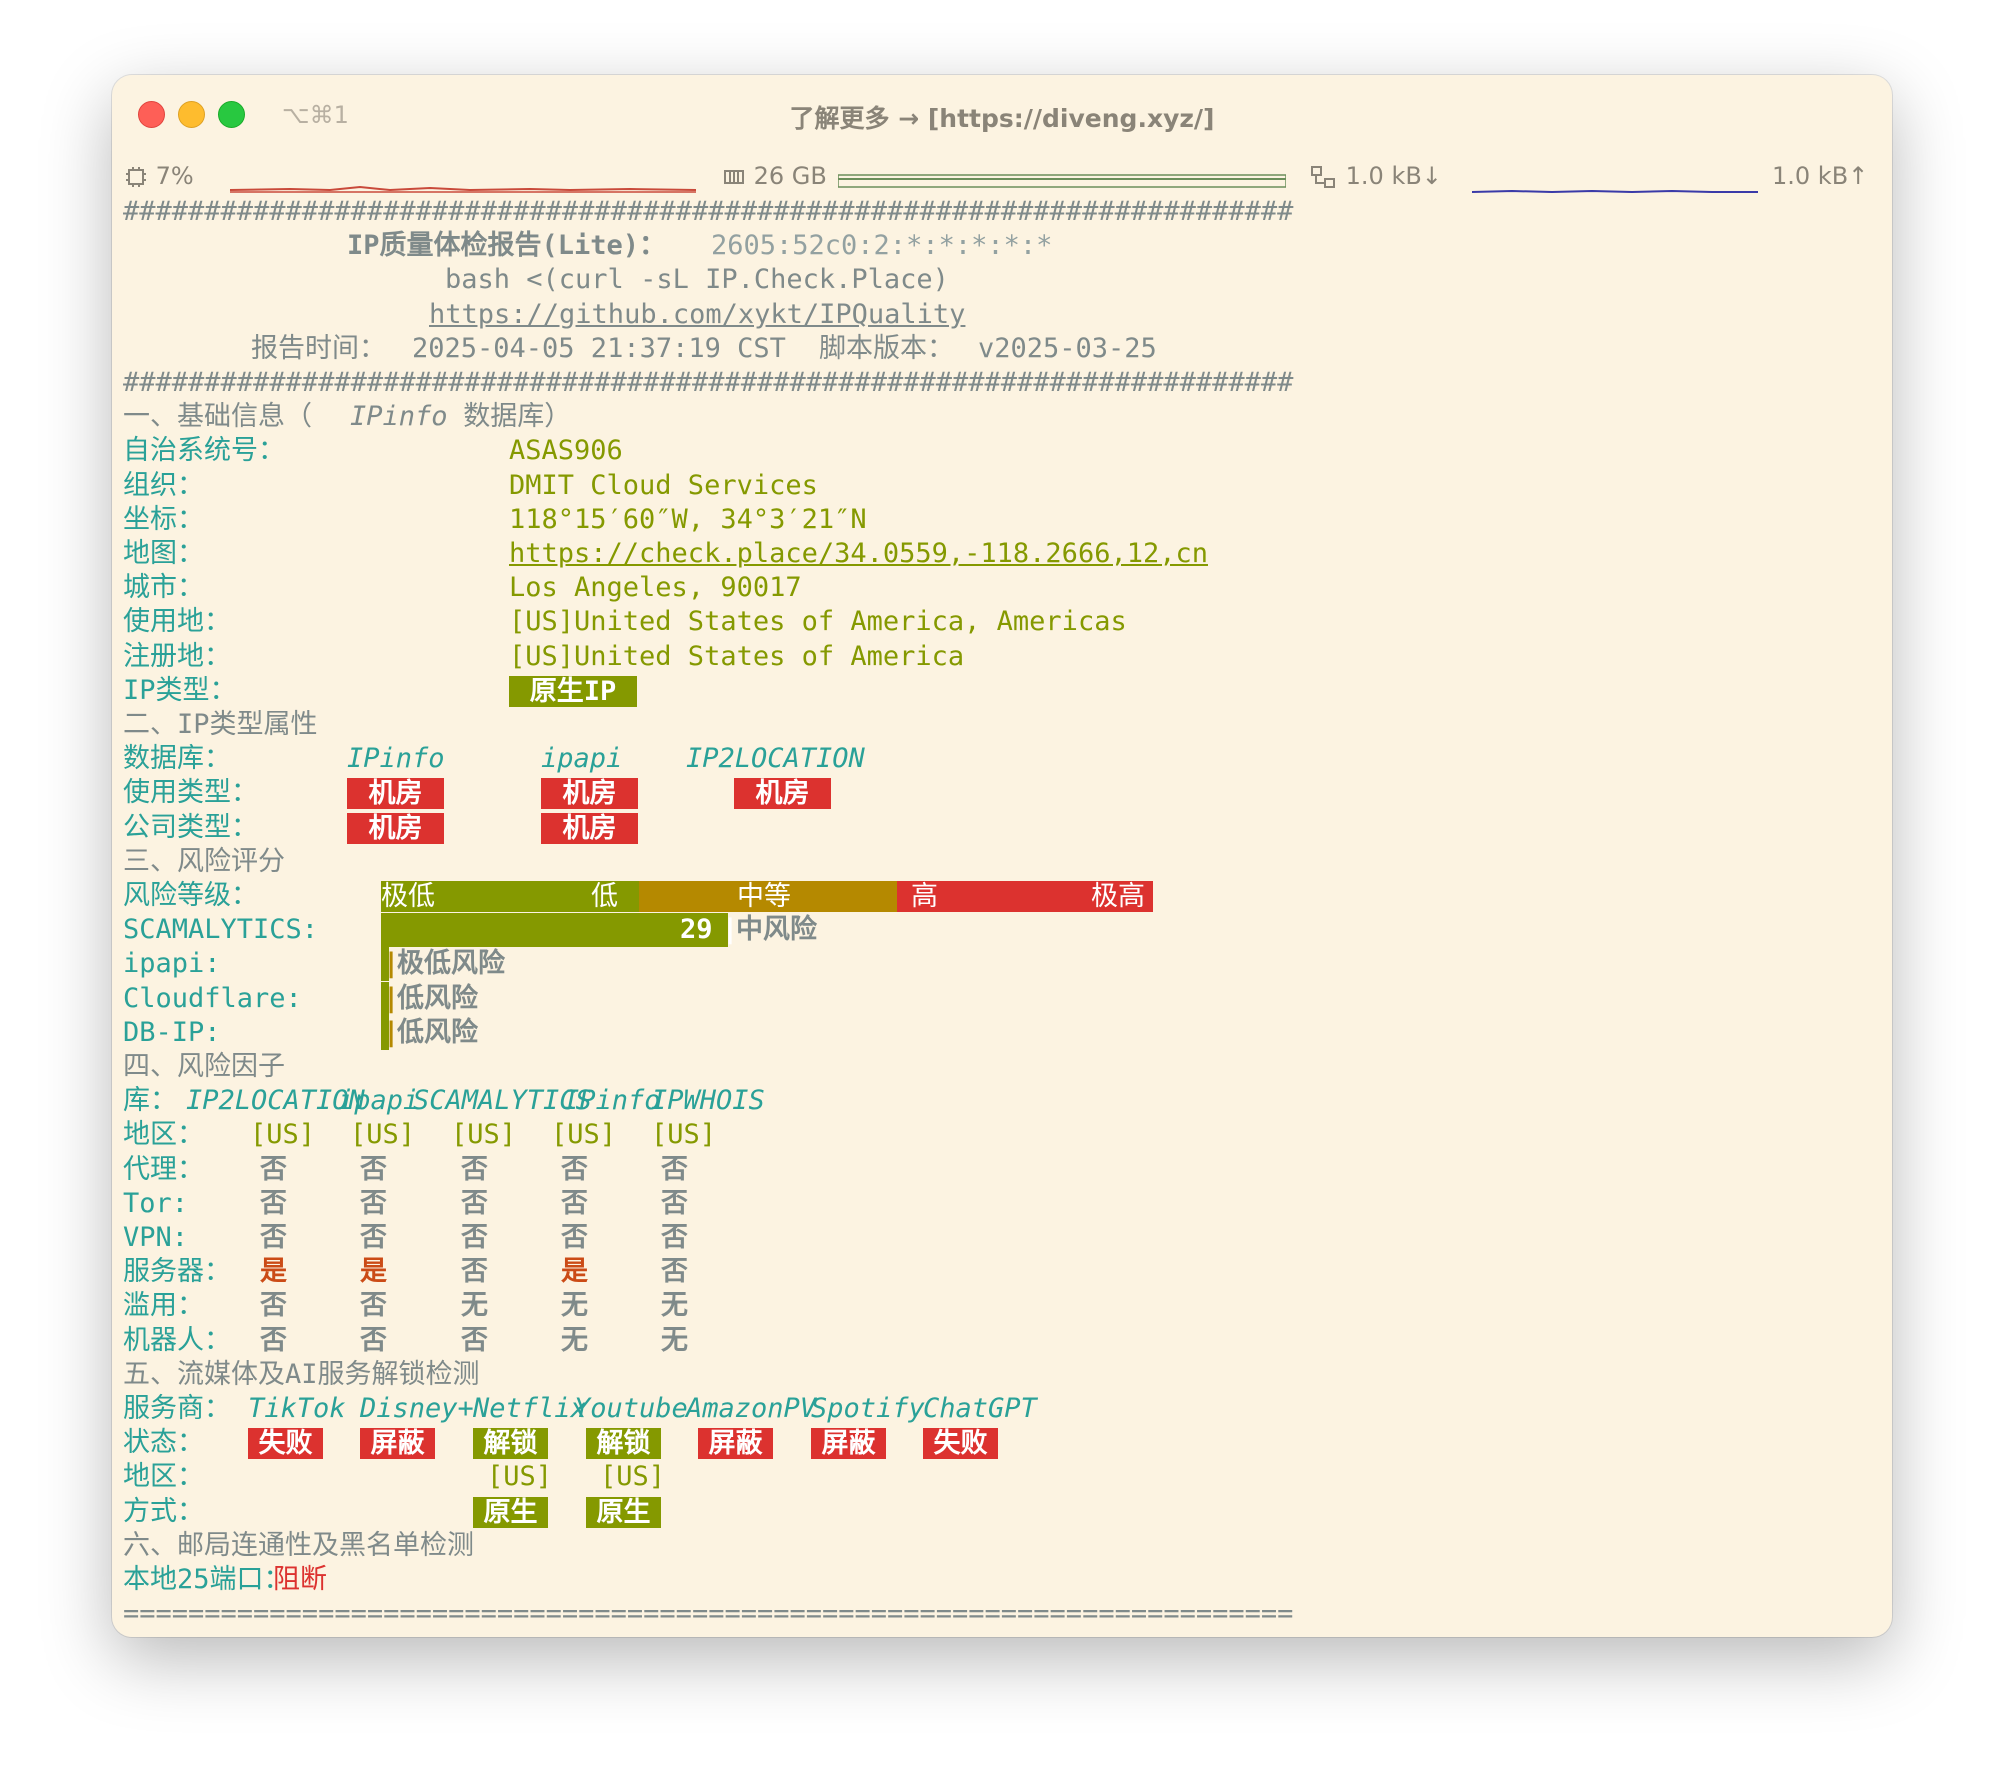  I want to click on report-time: 2025-04-05 21:37:19 CST, so click(599, 348).